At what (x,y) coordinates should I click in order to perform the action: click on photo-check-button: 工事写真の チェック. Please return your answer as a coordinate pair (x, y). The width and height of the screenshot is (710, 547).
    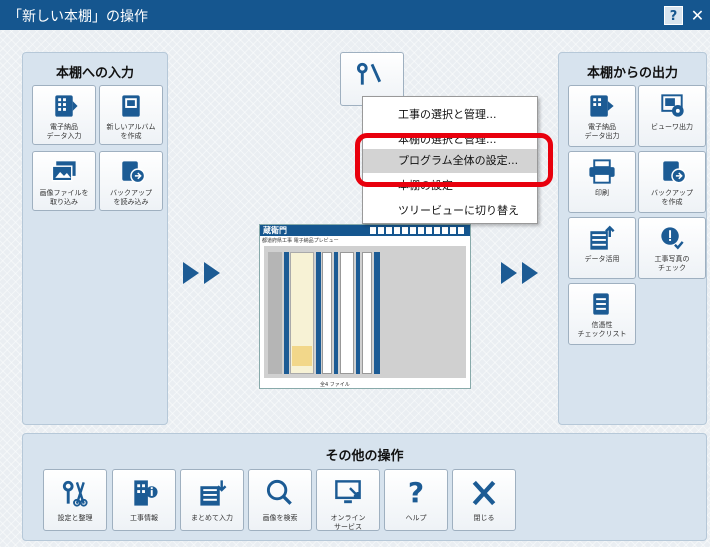
    Looking at the image, I should click on (672, 248).